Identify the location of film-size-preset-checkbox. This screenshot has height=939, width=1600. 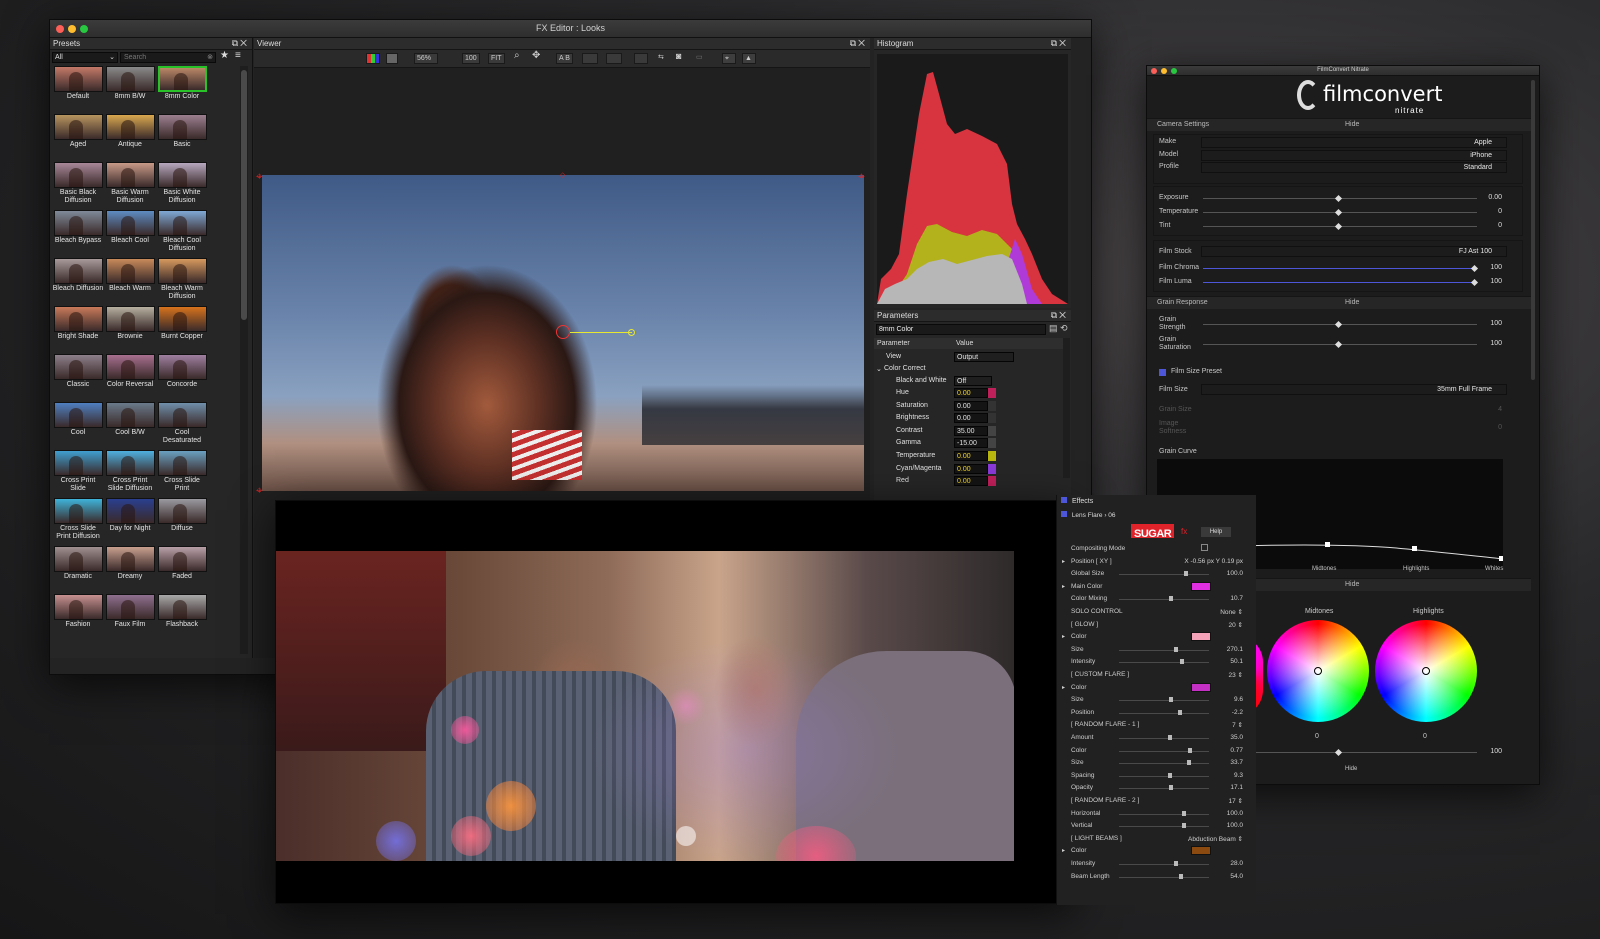
(1162, 372).